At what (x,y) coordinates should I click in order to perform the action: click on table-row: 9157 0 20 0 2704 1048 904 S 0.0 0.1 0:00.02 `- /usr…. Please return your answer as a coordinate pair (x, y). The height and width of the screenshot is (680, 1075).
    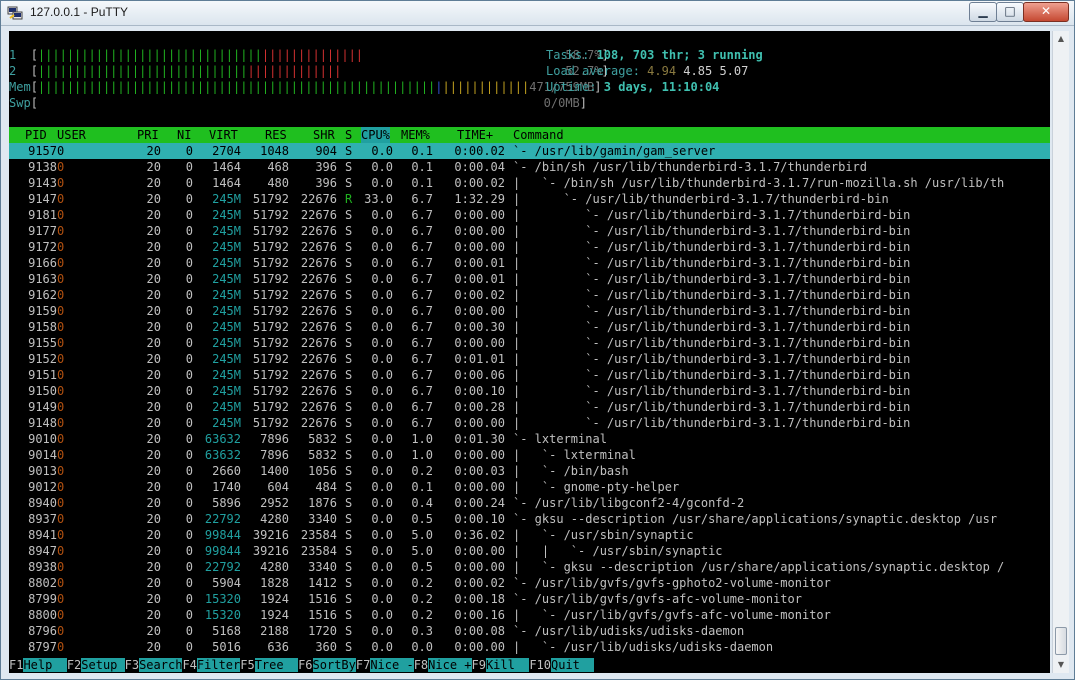
    Looking at the image, I should click on (529, 151).